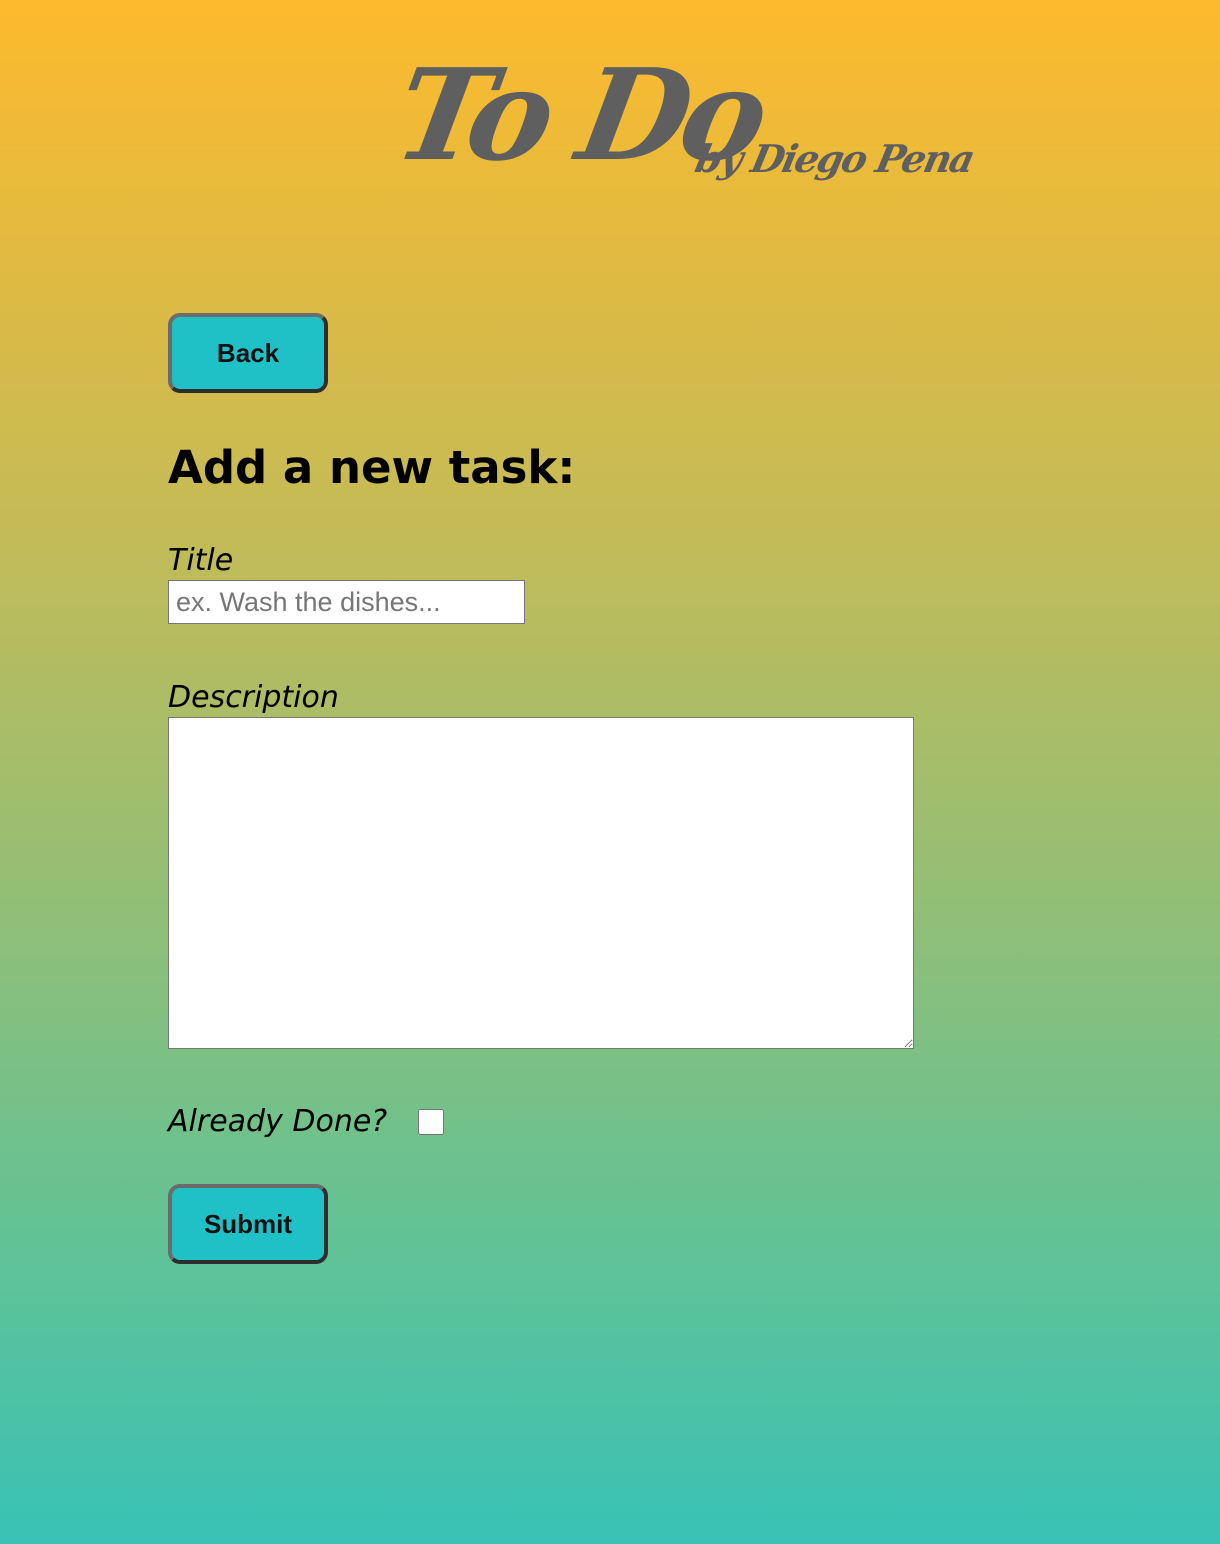 The height and width of the screenshot is (1544, 1220). What do you see at coordinates (372, 467) in the screenshot?
I see `page-title: Add a new task:` at bounding box center [372, 467].